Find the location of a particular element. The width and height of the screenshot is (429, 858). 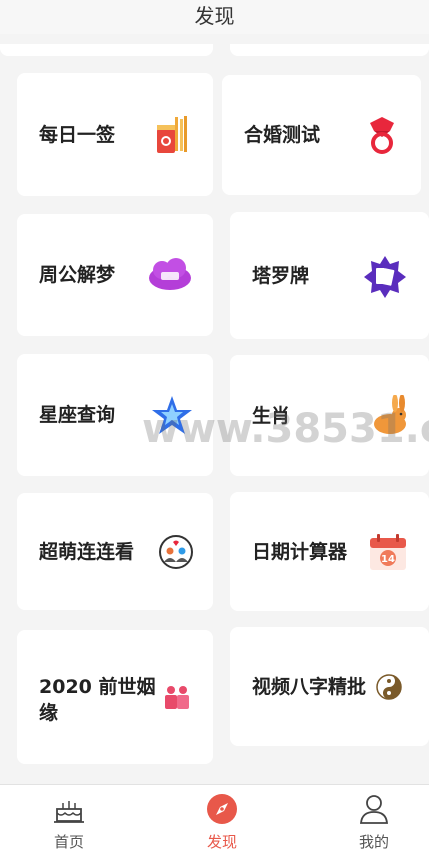

grid-item-label: 周公解梦 is located at coordinates (77, 275).